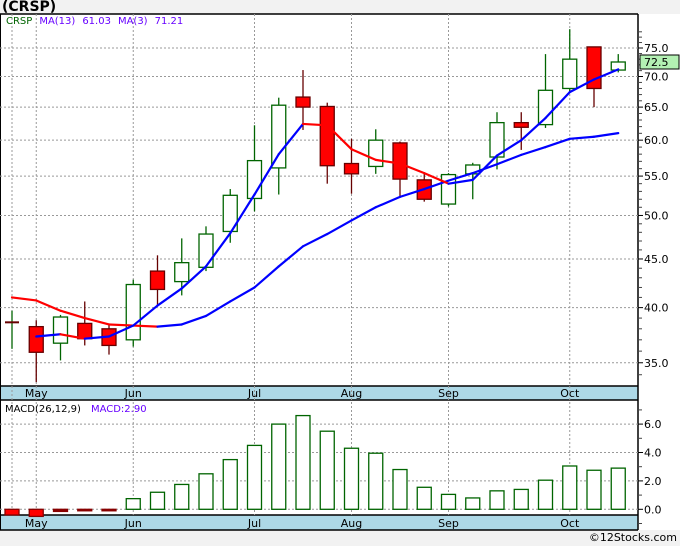 This screenshot has width=680, height=546. Describe the element at coordinates (653, 481) in the screenshot. I see `macd-tick-label: 2.0` at that location.